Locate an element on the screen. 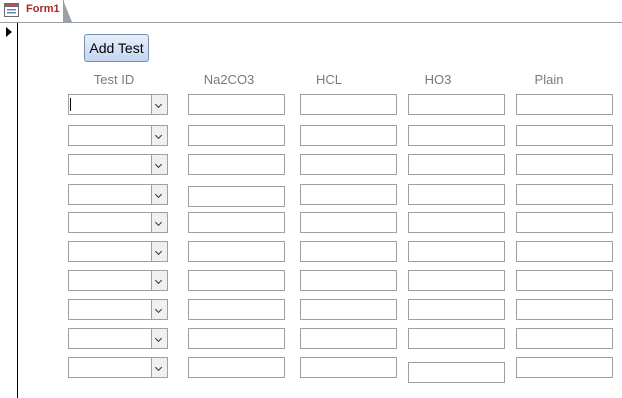 The width and height of the screenshot is (622, 398). text-caret is located at coordinates (70, 104).